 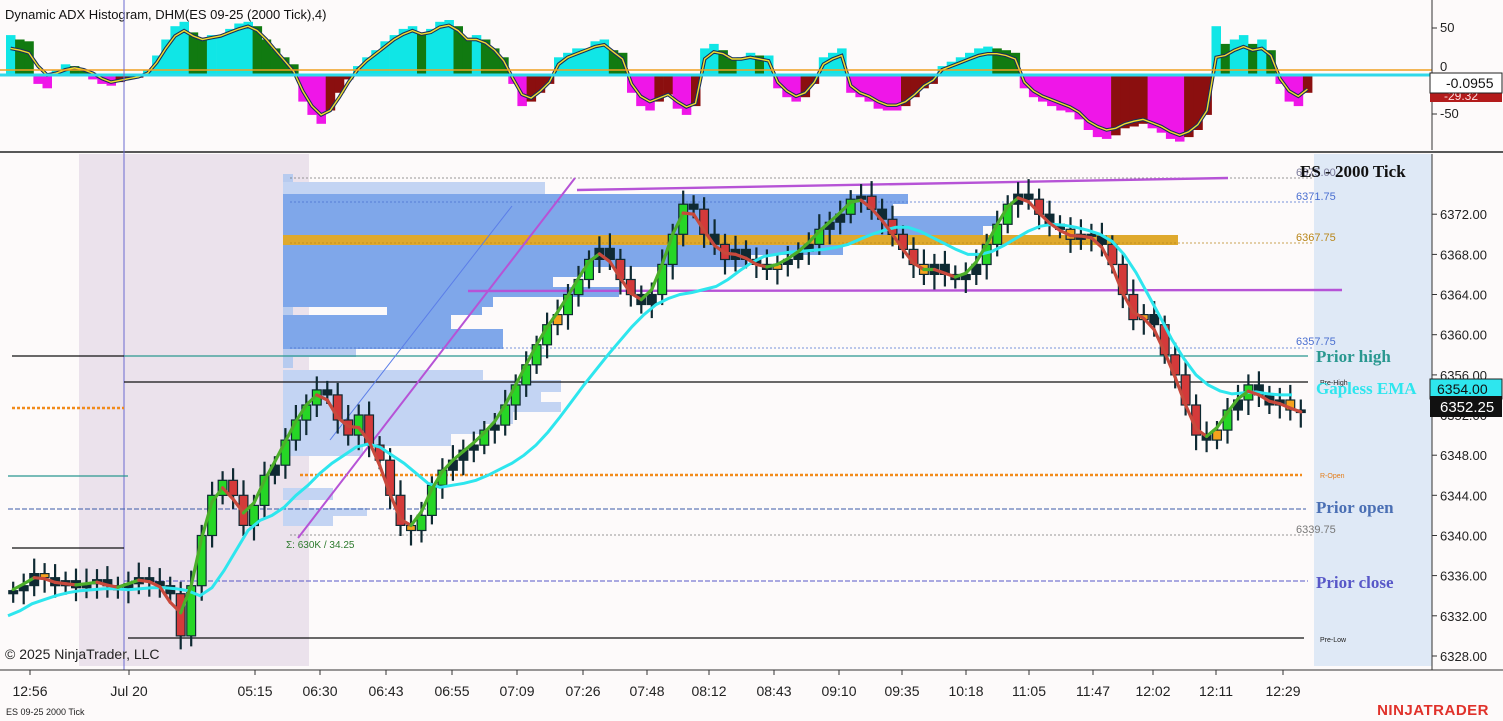 What do you see at coordinates (1029, 691) in the screenshot?
I see `time-tick-label: 11:05` at bounding box center [1029, 691].